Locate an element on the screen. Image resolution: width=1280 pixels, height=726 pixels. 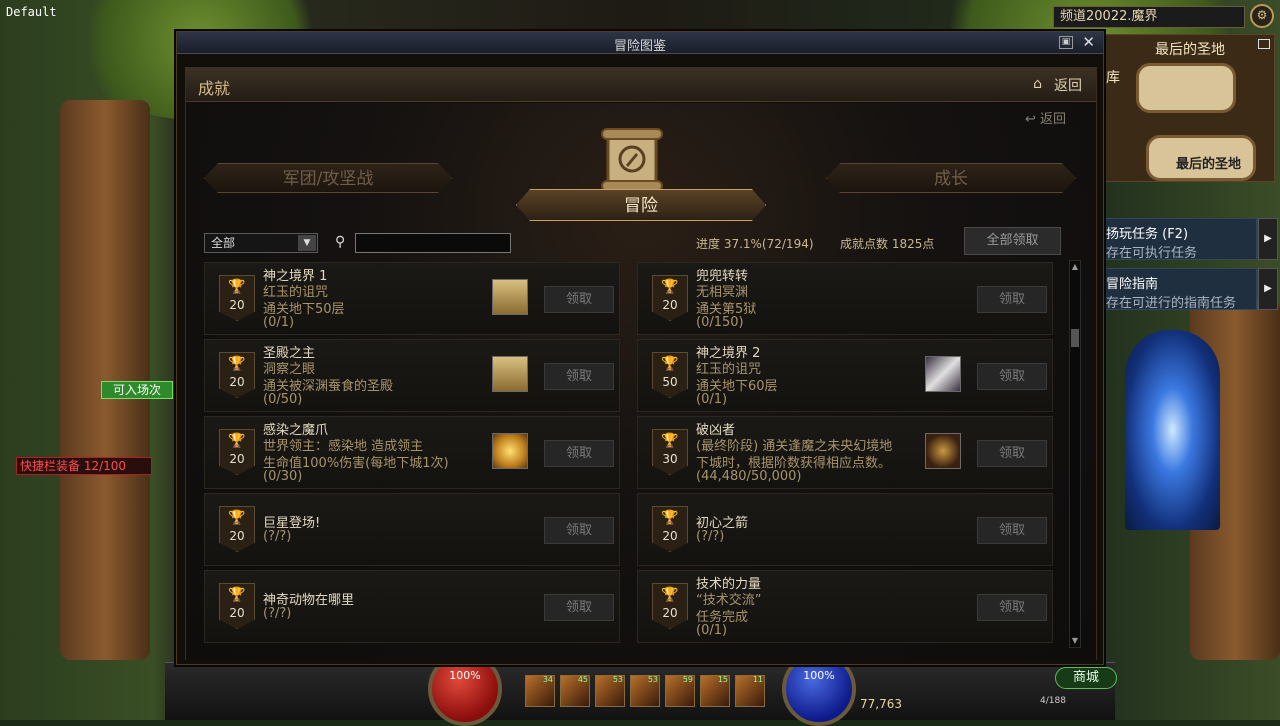
achievement-card: 🏆 20 初心之箭 (?/?) 领取 is located at coordinates (845, 529).